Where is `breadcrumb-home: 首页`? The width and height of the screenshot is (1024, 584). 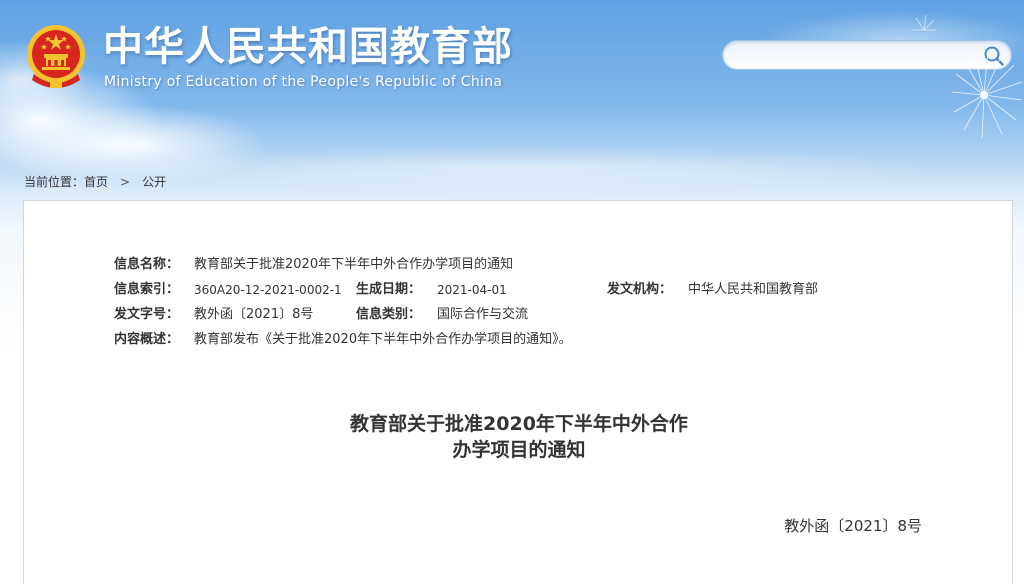
breadcrumb-home: 首页 is located at coordinates (96, 181).